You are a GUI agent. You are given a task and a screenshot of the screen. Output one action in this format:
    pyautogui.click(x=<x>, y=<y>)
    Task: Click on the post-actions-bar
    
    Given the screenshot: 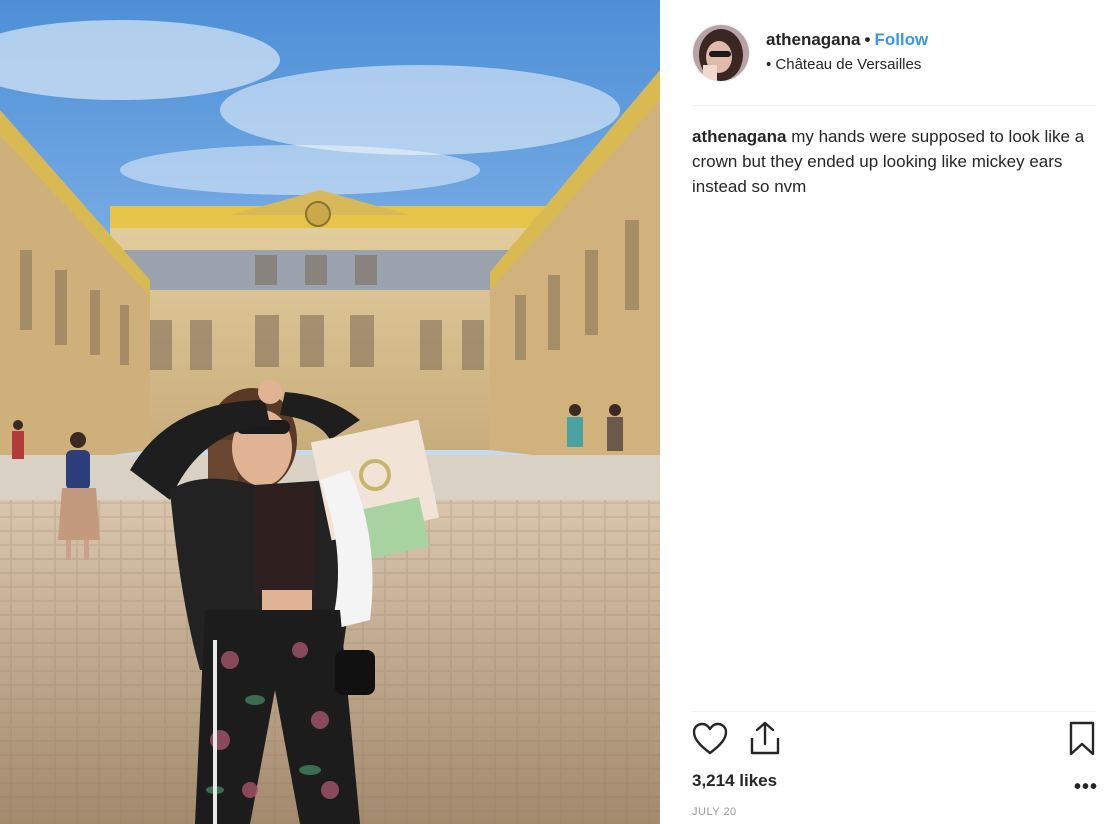 What is the action you would take?
    pyautogui.click(x=894, y=741)
    